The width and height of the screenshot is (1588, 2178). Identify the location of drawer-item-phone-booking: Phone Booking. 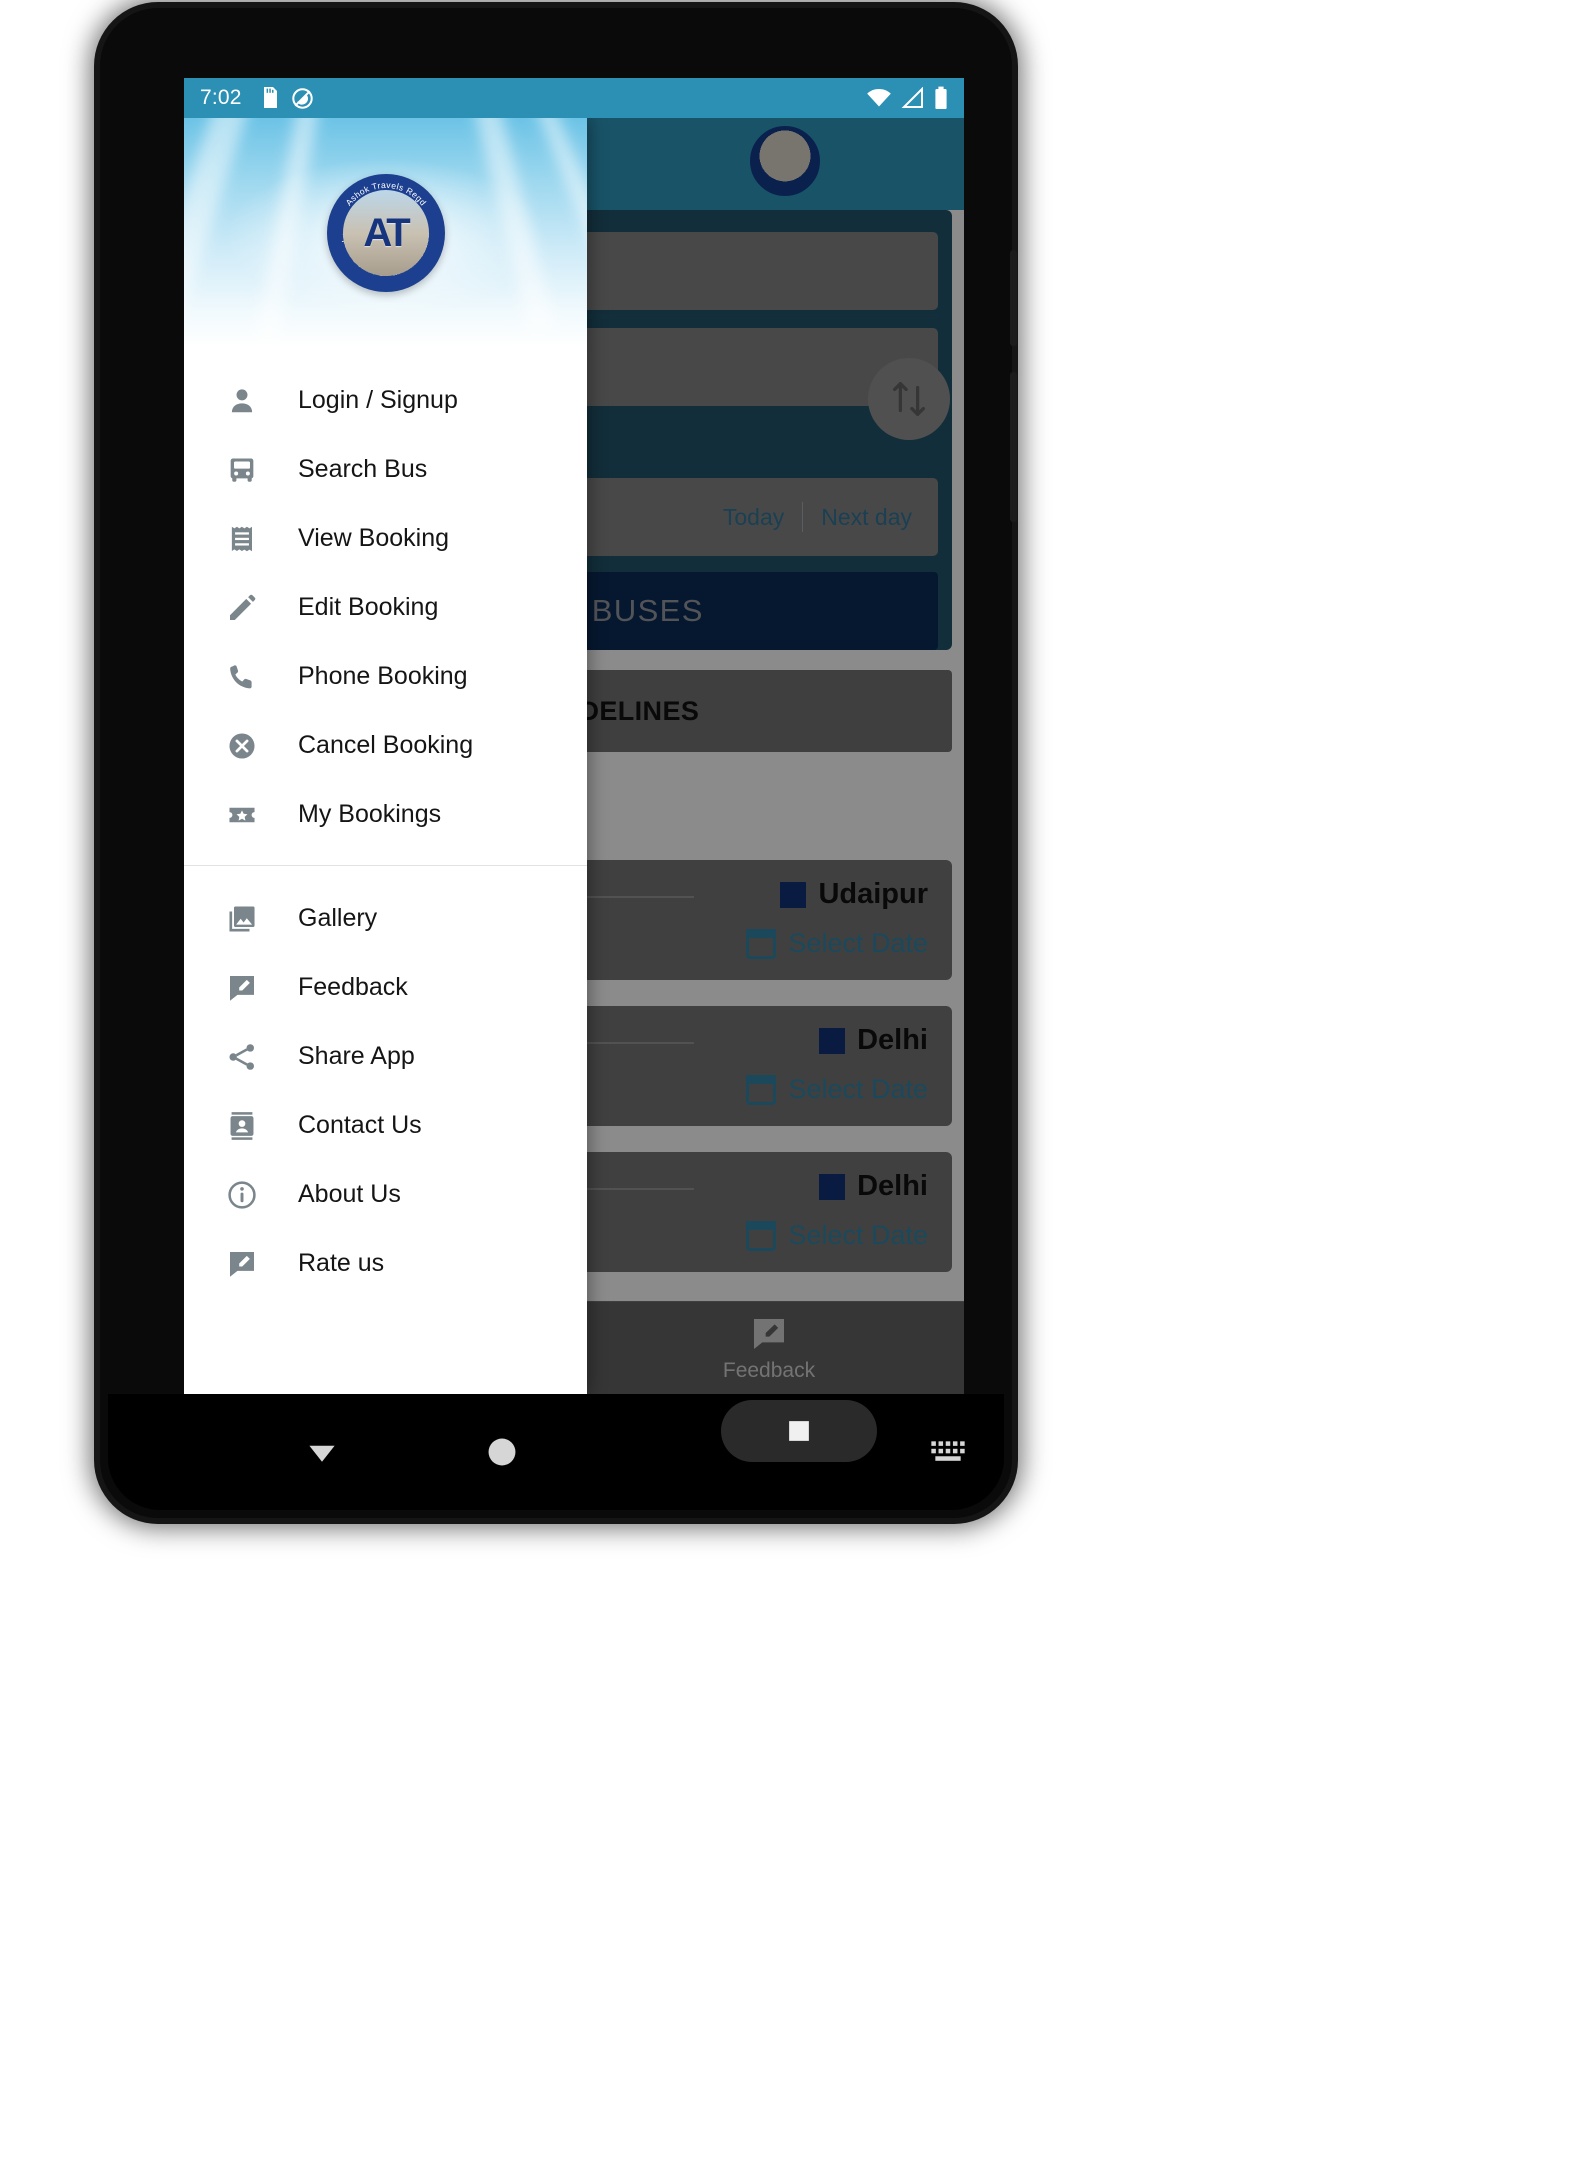
(385, 676).